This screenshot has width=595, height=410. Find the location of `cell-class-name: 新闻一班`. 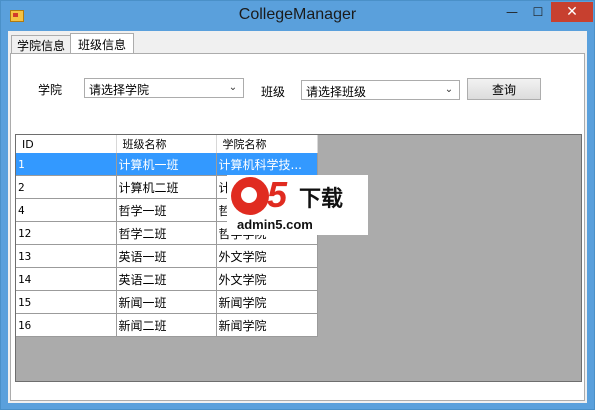

cell-class-name: 新闻一班 is located at coordinates (166, 302).